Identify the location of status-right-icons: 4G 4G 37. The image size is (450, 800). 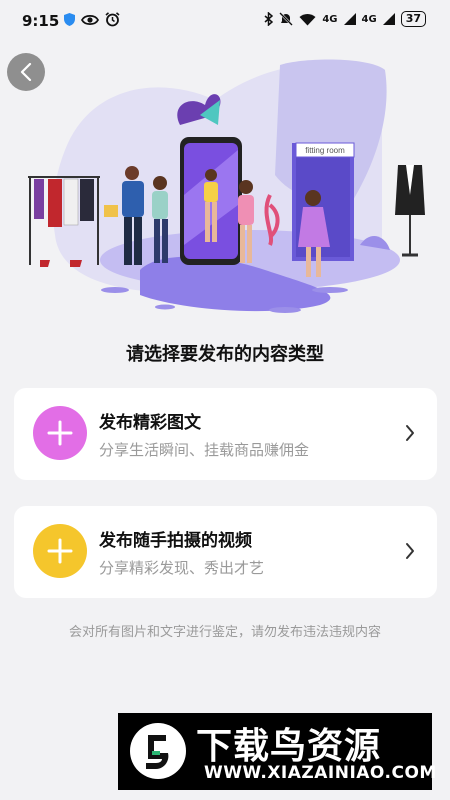
(345, 19).